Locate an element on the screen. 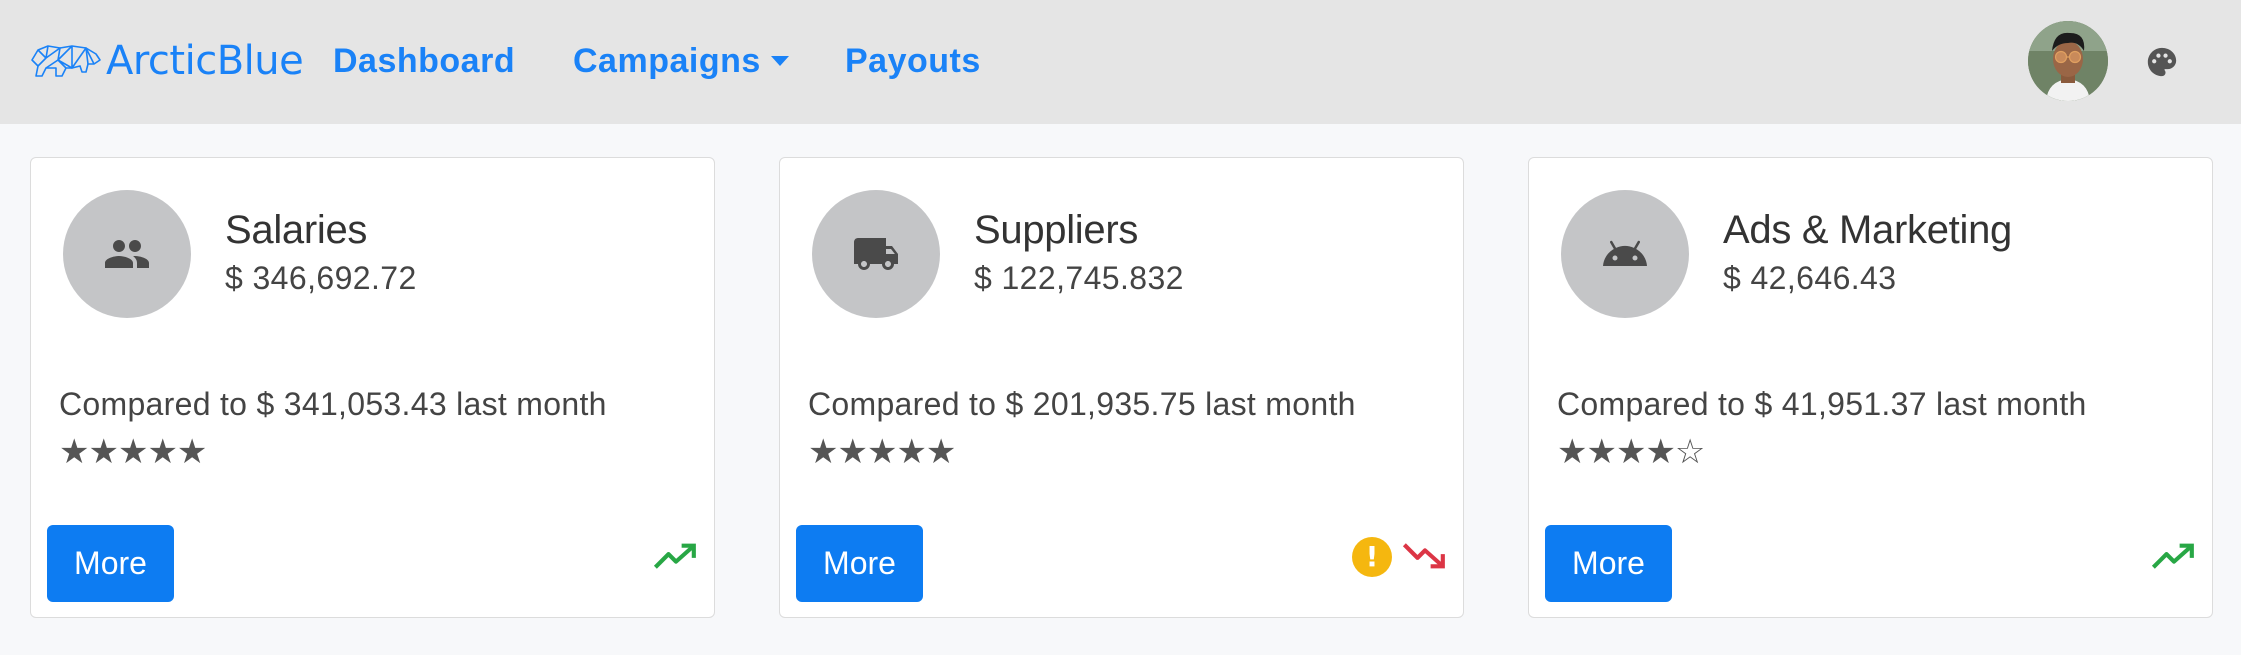  nav-link-payouts: Payouts is located at coordinates (913, 61).